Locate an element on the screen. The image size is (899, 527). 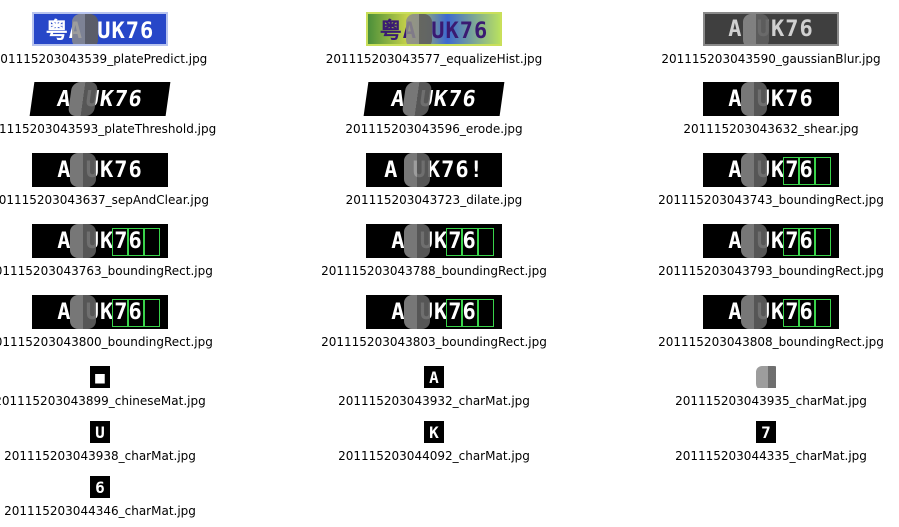
file-name-label: 201115203043800_boundingRect.jpg is located at coordinates (125, 342).